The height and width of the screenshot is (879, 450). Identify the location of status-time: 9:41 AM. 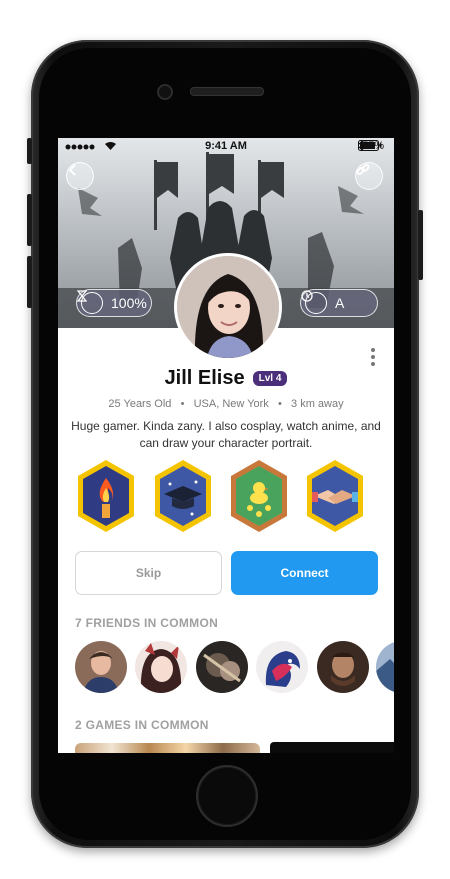
(226, 146).